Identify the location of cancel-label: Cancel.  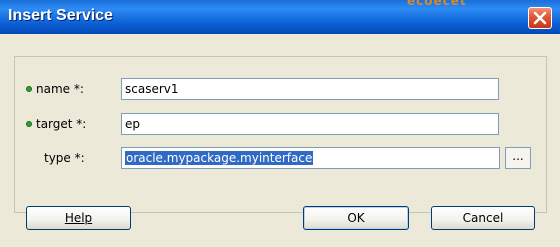
(483, 218).